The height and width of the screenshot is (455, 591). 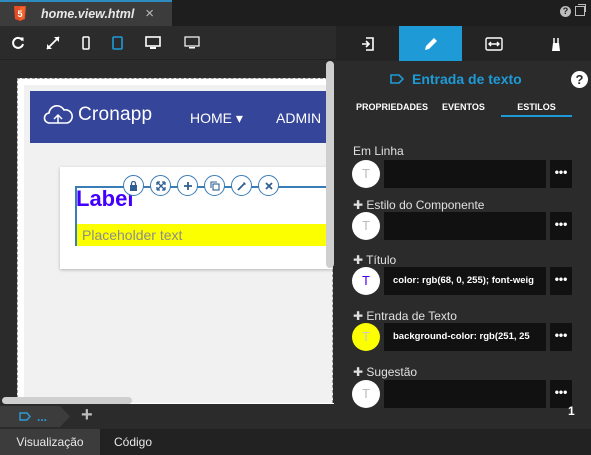 I want to click on panel-tabs: PROPRIEDADES EVENTOS ESTILOS, so click(x=463, y=110).